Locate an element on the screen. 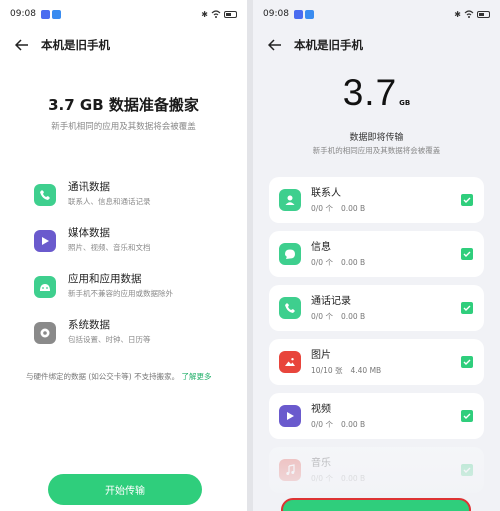  learn-more-link: 了解更多 is located at coordinates (197, 376).